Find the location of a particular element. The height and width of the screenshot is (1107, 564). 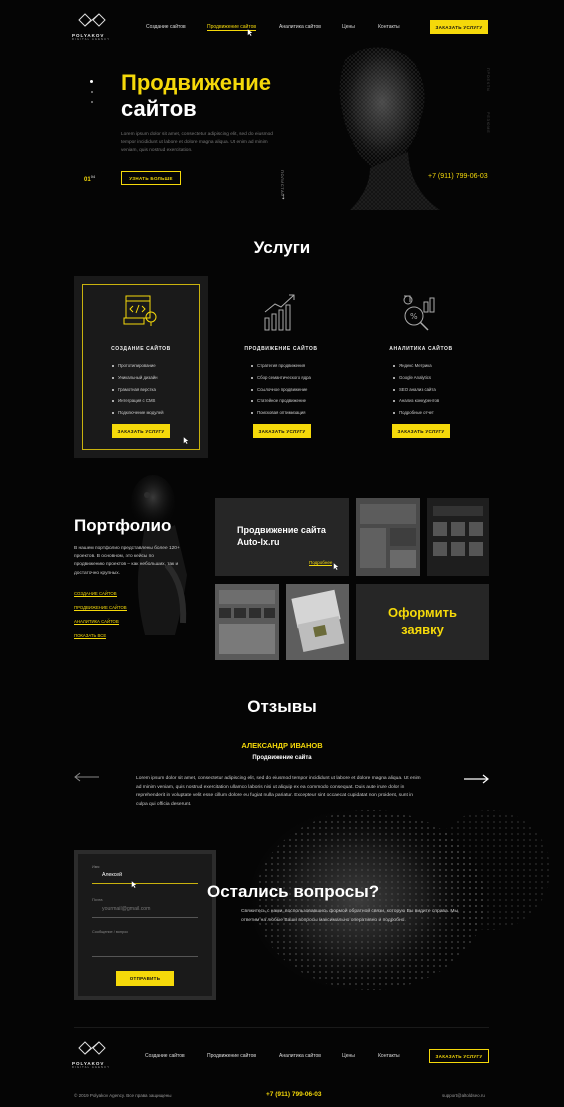

web-design-icon is located at coordinates (140, 310).